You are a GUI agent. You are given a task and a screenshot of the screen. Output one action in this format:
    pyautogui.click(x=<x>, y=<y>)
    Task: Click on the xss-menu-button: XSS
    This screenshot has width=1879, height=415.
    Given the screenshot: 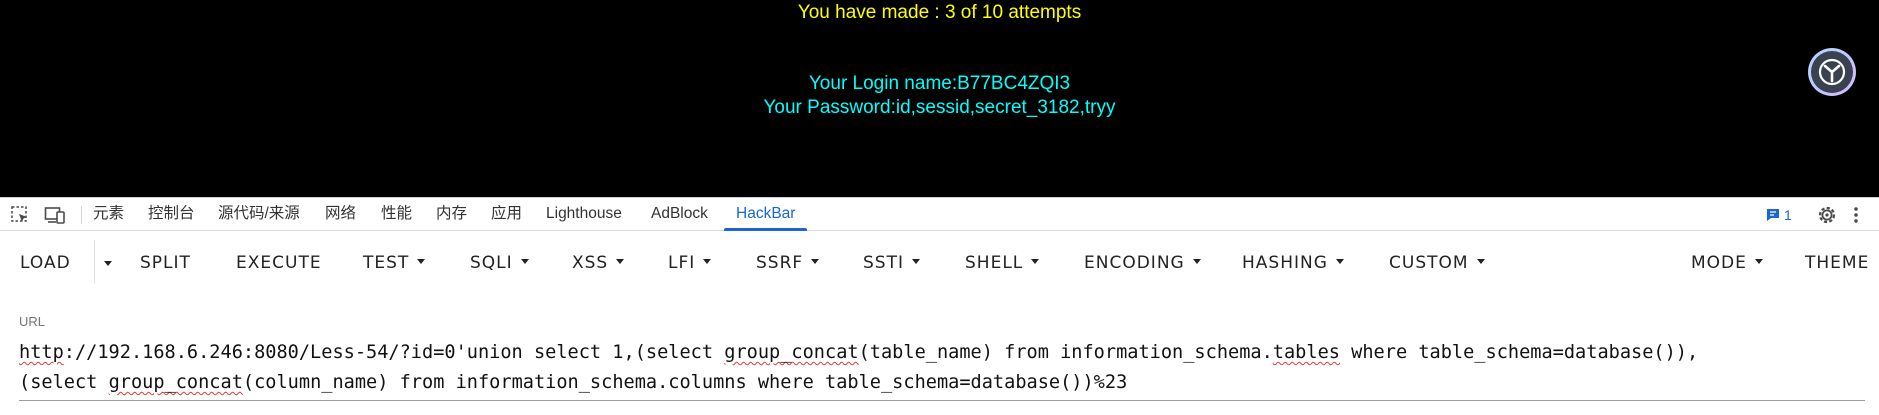 What is the action you would take?
    pyautogui.click(x=598, y=263)
    